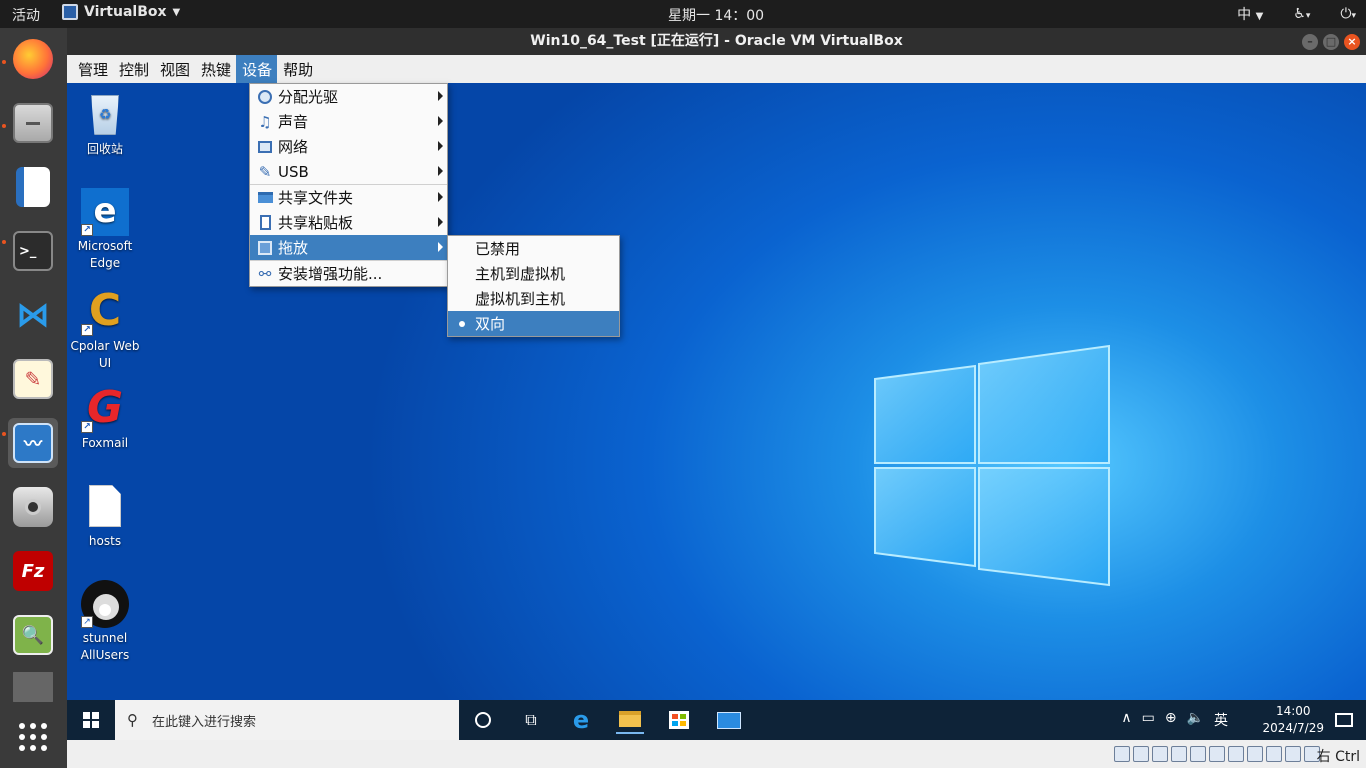 The image size is (1366, 768). I want to click on recording-status-icon, so click(1255, 754).